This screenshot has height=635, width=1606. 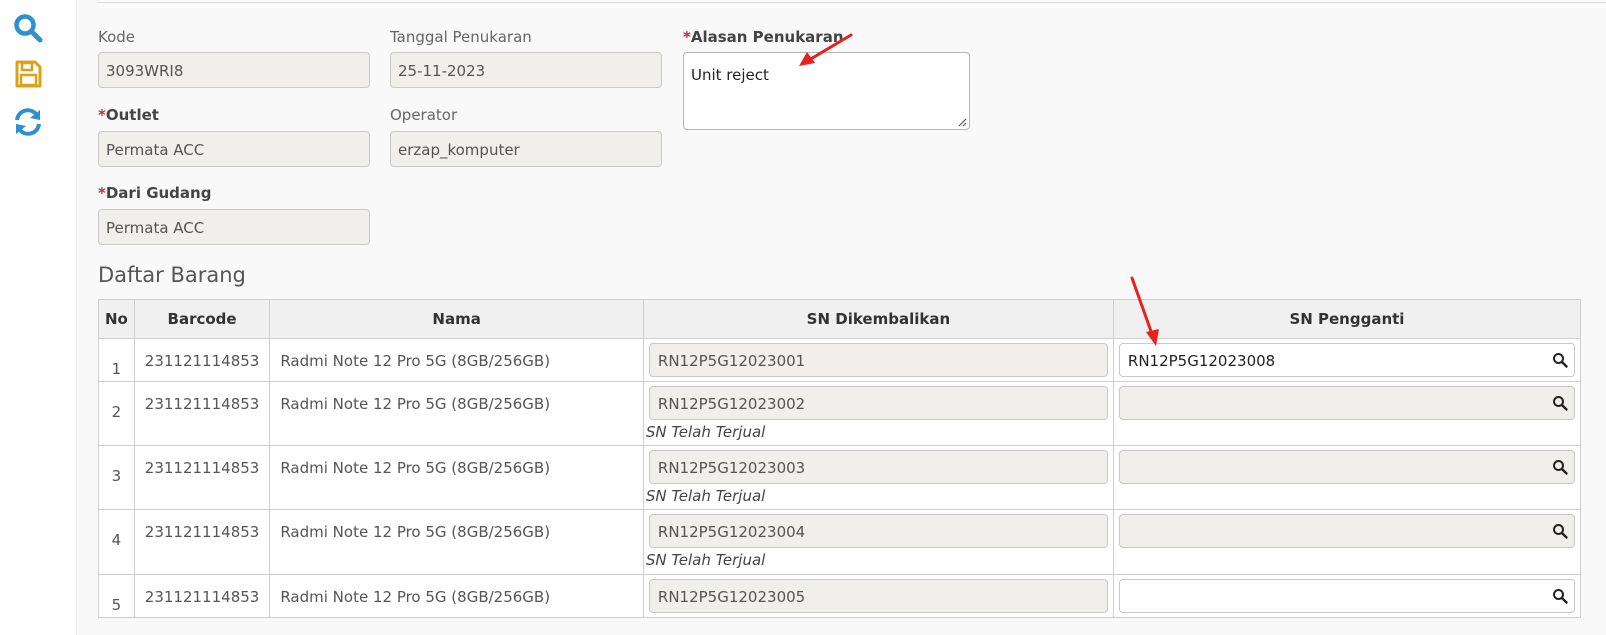 I want to click on col-header-nama: Nama, so click(x=456, y=319).